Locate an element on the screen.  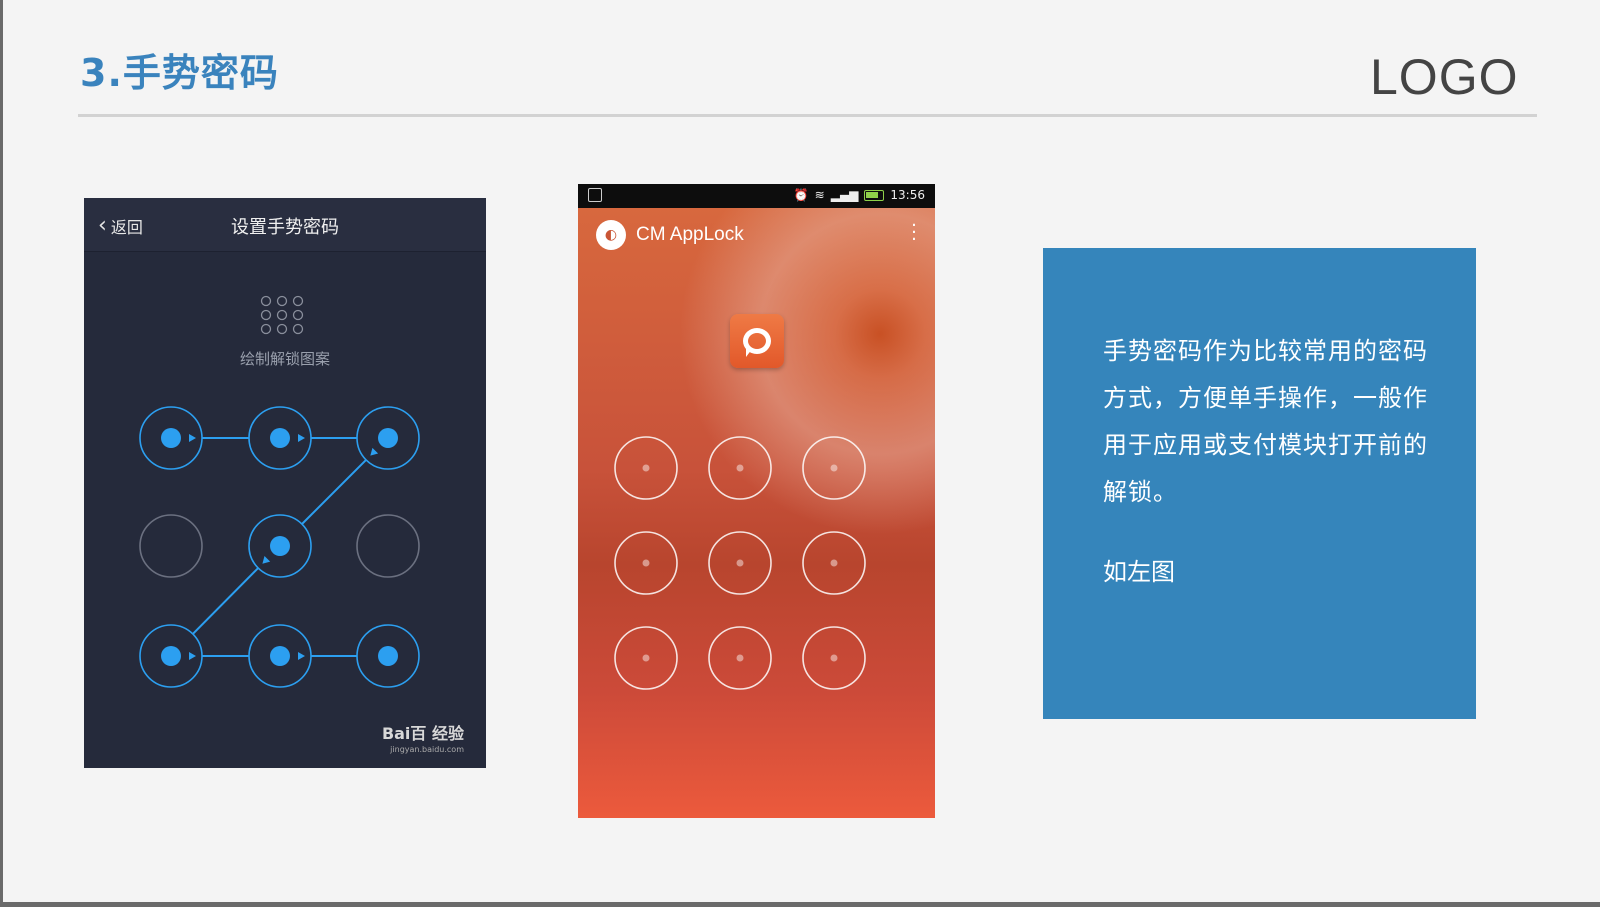
header-divider is located at coordinates (807, 115).